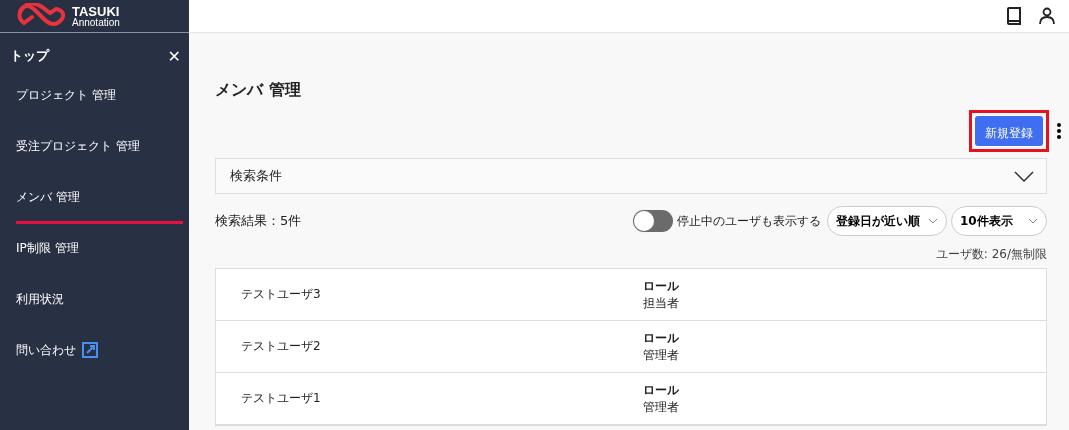  What do you see at coordinates (281, 294) in the screenshot?
I see `user-name: テストユーザ3` at bounding box center [281, 294].